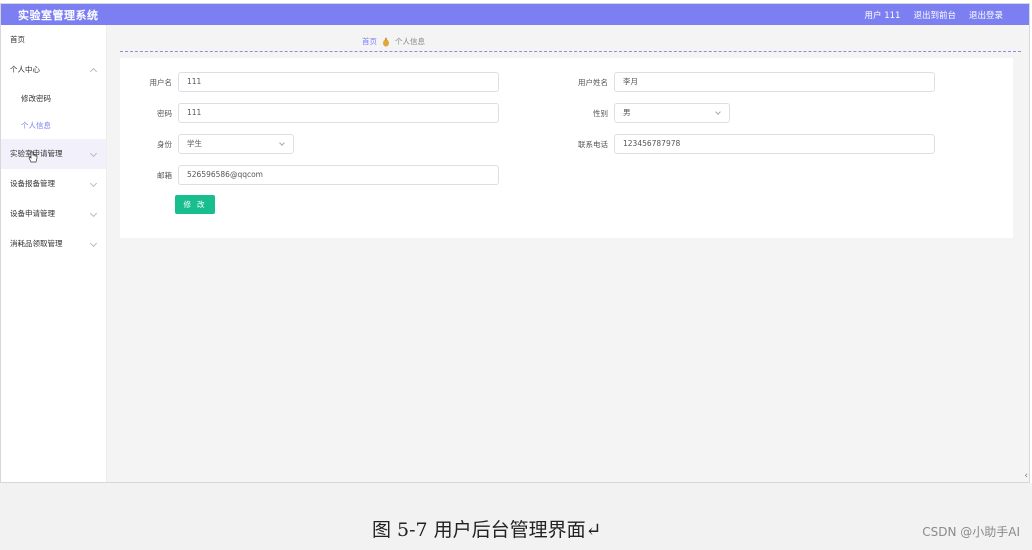  I want to click on top-bar: 实验室管理系统 用户 111 退出到前台 退出登录, so click(515, 14).